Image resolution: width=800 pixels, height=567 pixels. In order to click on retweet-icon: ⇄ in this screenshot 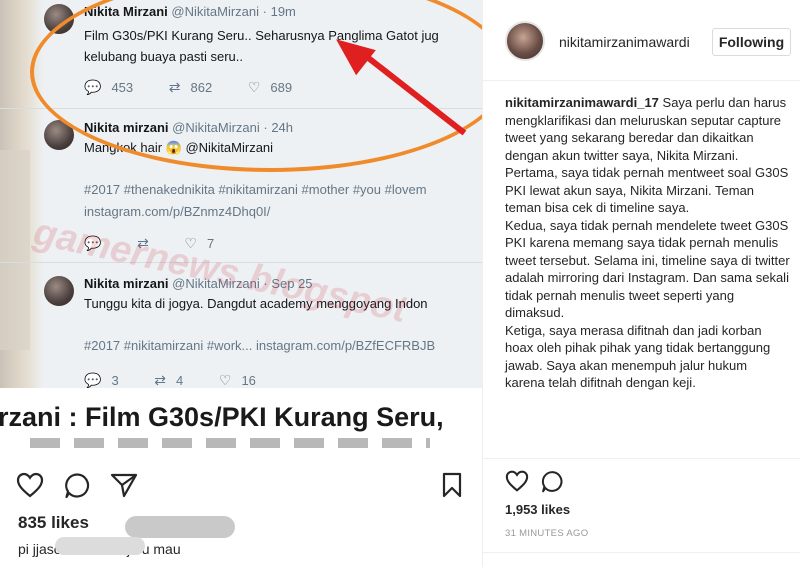, I will do `click(160, 380)`.